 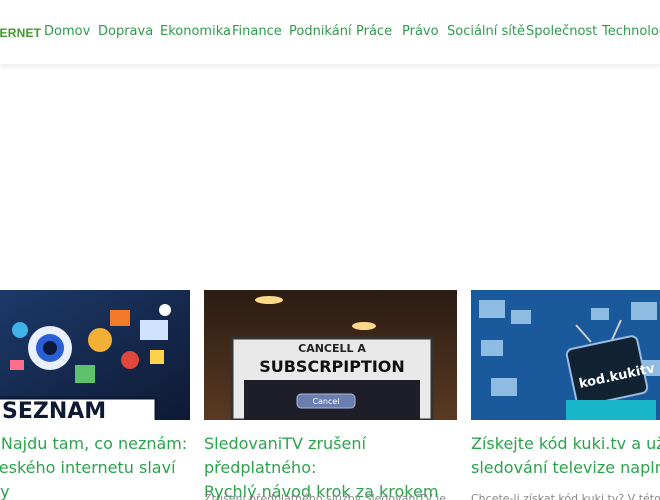 What do you see at coordinates (332, 348) in the screenshot?
I see `svg-text: CANCELL A` at bounding box center [332, 348].